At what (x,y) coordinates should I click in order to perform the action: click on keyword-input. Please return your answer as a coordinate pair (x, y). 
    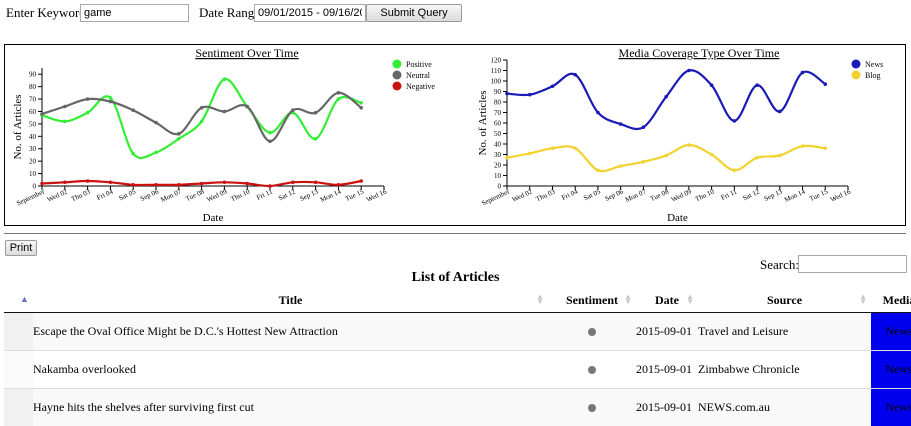
    Looking at the image, I should click on (134, 13).